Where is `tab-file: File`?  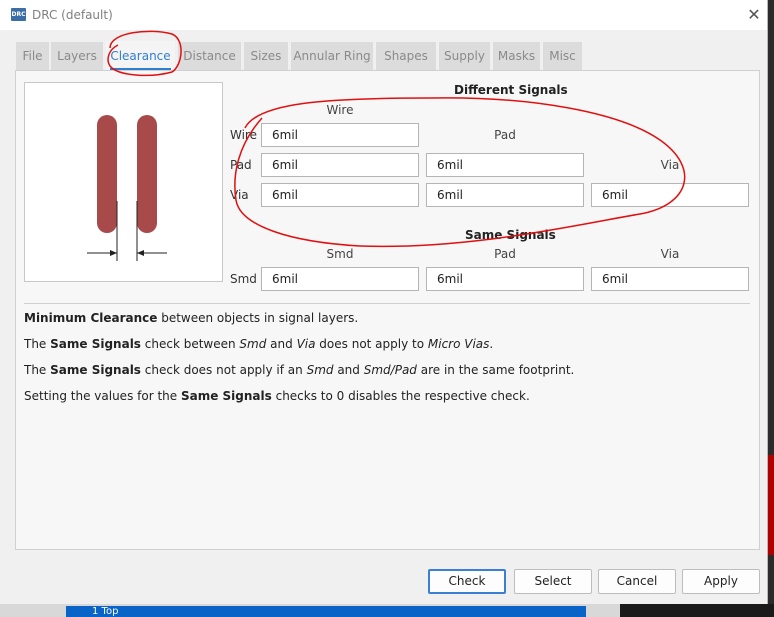 tab-file: File is located at coordinates (32, 56).